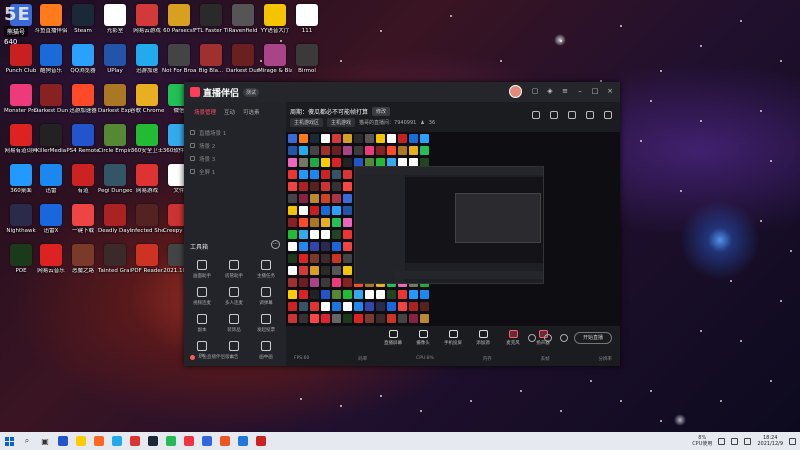 The image size is (800, 450). Describe the element at coordinates (83, 184) in the screenshot. I see `desktop-icon: 有道` at that location.